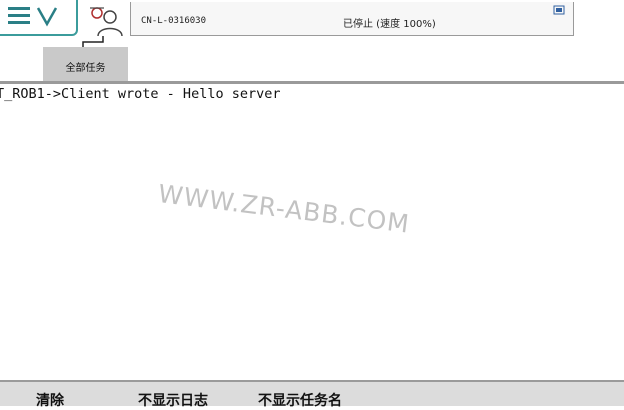 The image size is (624, 410). Describe the element at coordinates (284, 209) in the screenshot. I see `watermark: WWW.ZR-ABB.COM` at that location.